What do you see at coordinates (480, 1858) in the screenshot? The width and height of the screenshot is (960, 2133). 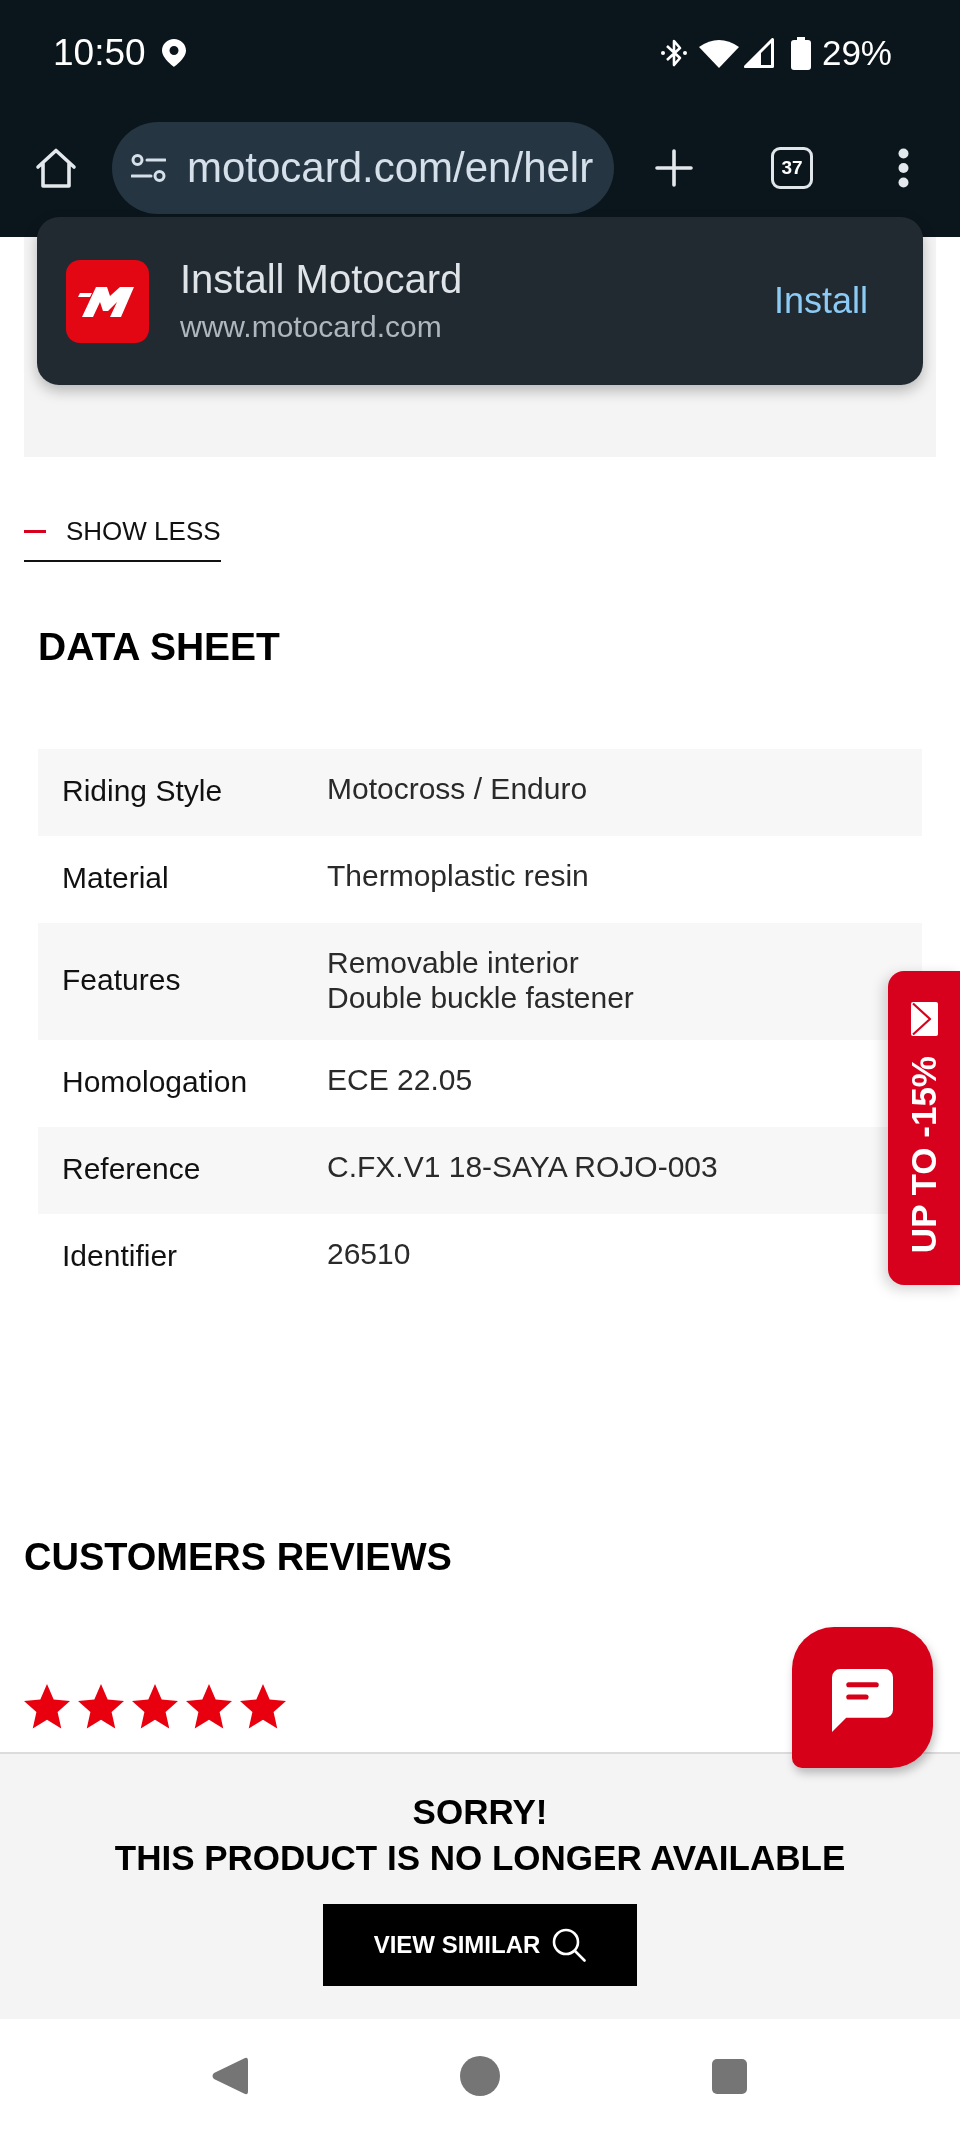 I see `notice-message: THIS PRODUCT IS NO LONGER AVAILABLE` at bounding box center [480, 1858].